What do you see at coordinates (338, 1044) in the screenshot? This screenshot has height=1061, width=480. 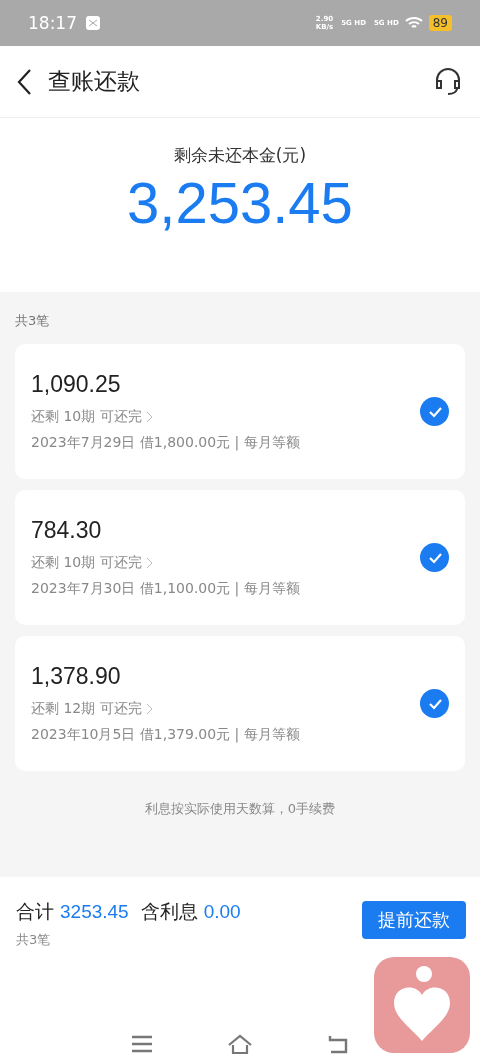 I see `back-nav-icon` at bounding box center [338, 1044].